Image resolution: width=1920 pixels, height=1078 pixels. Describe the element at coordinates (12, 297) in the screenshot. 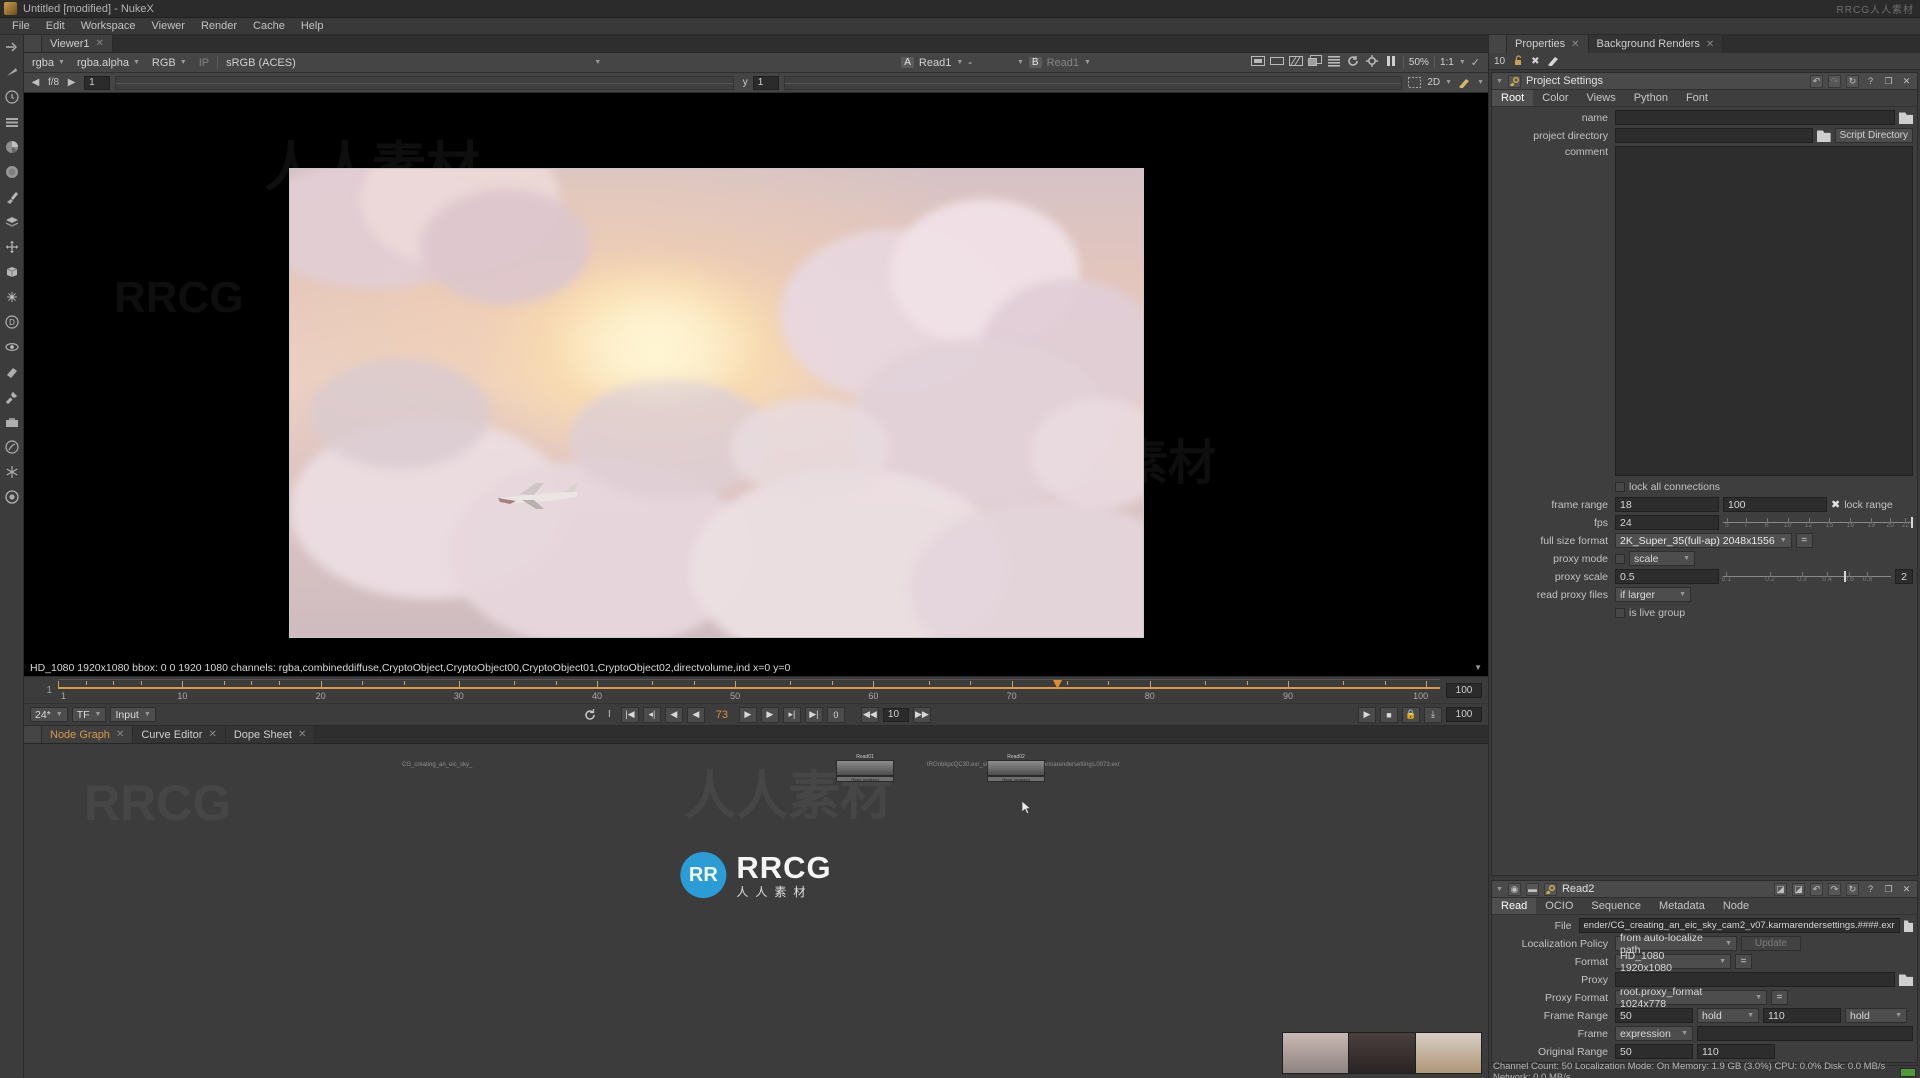

I see `particles-icon` at that location.